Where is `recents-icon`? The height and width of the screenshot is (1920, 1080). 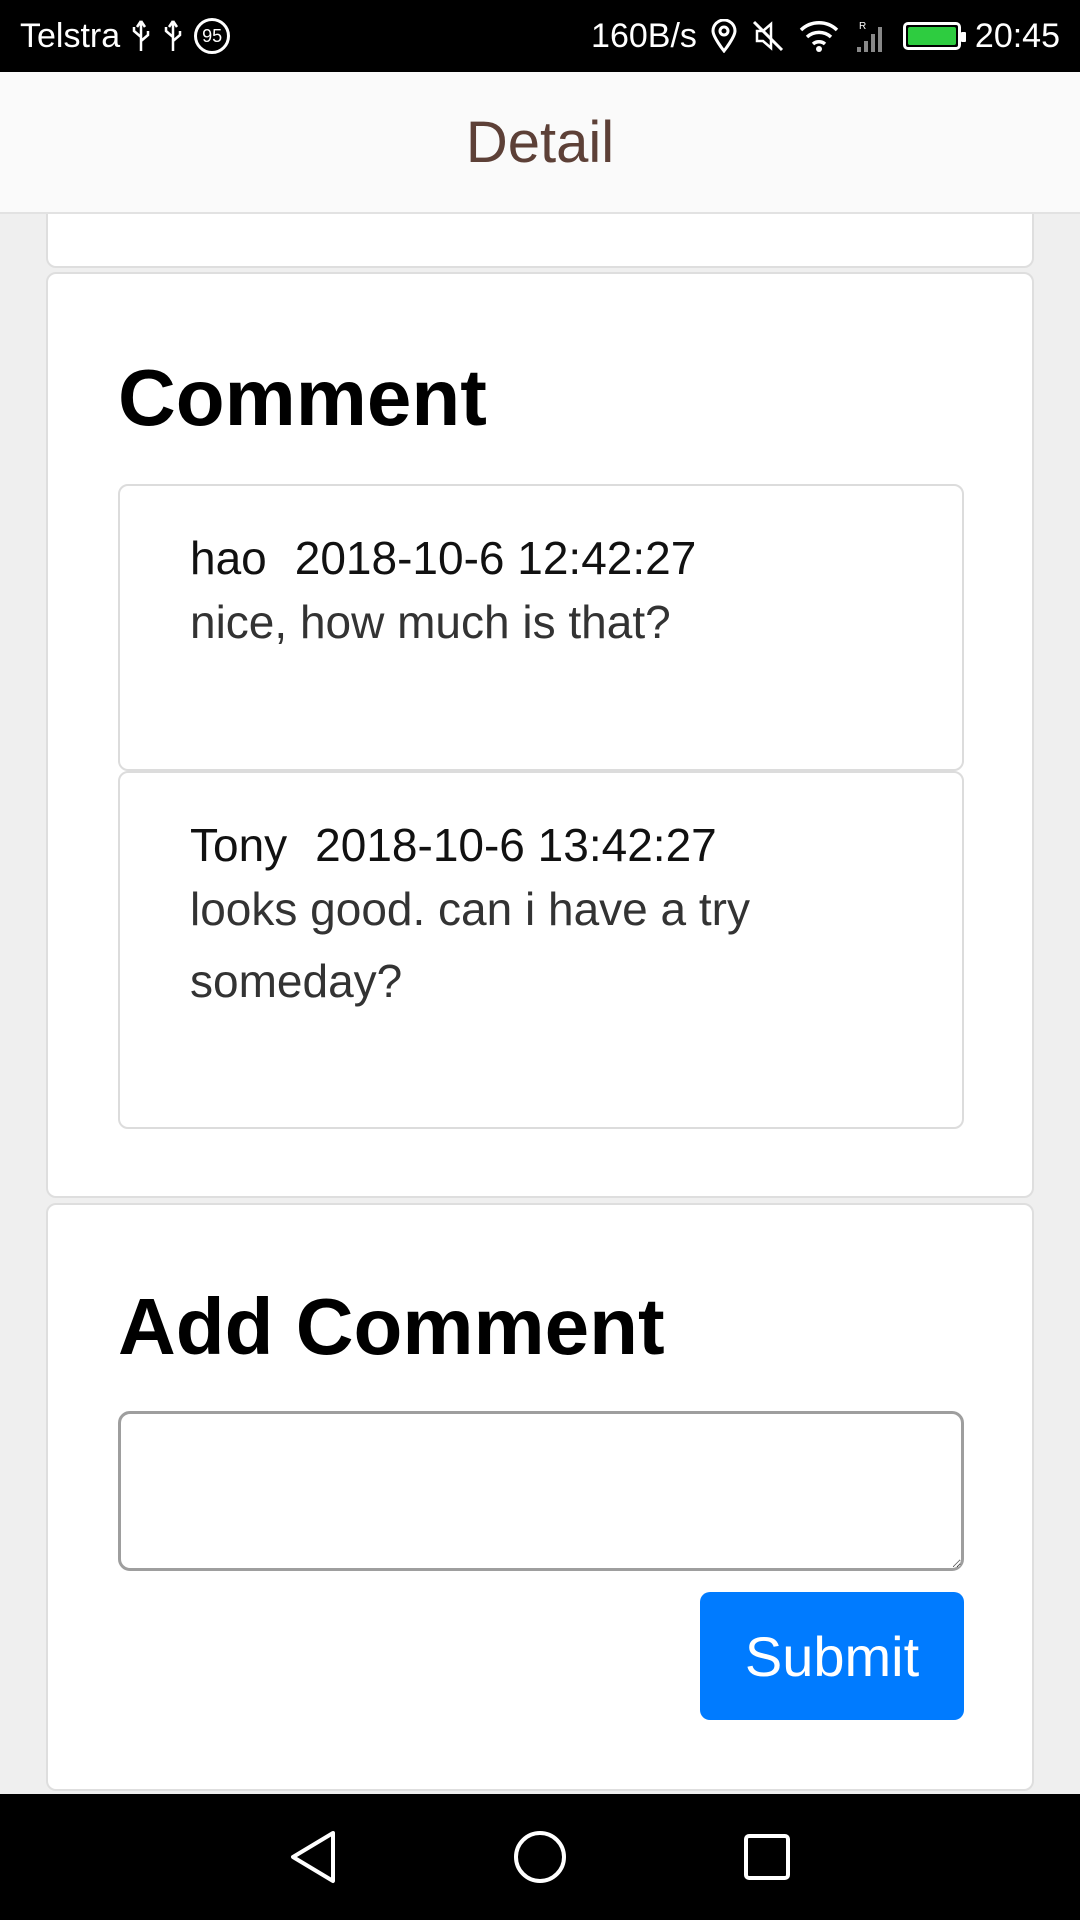 recents-icon is located at coordinates (767, 1857).